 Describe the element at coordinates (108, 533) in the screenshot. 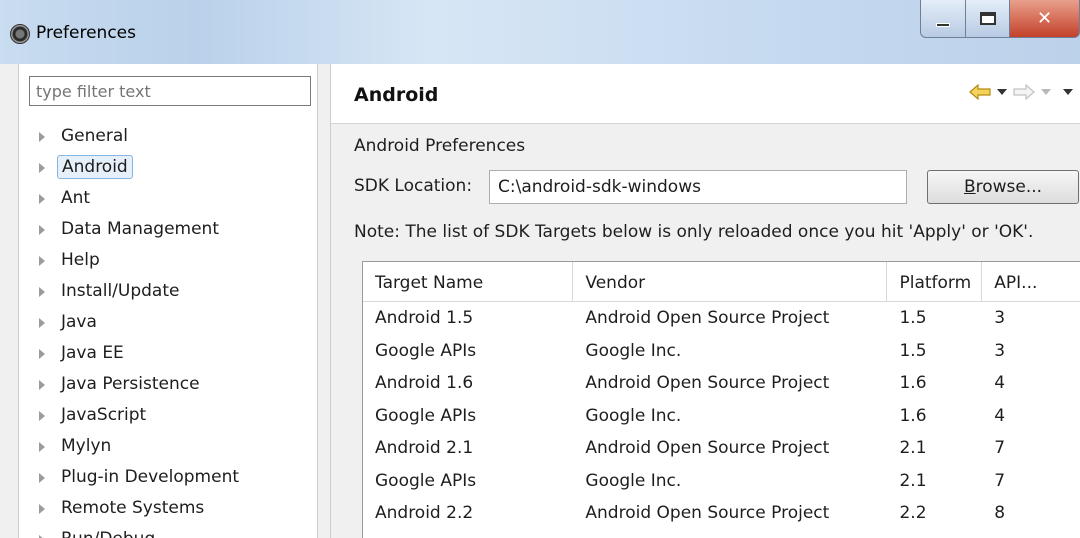

I see `tree-item-label: Run/Debug` at that location.